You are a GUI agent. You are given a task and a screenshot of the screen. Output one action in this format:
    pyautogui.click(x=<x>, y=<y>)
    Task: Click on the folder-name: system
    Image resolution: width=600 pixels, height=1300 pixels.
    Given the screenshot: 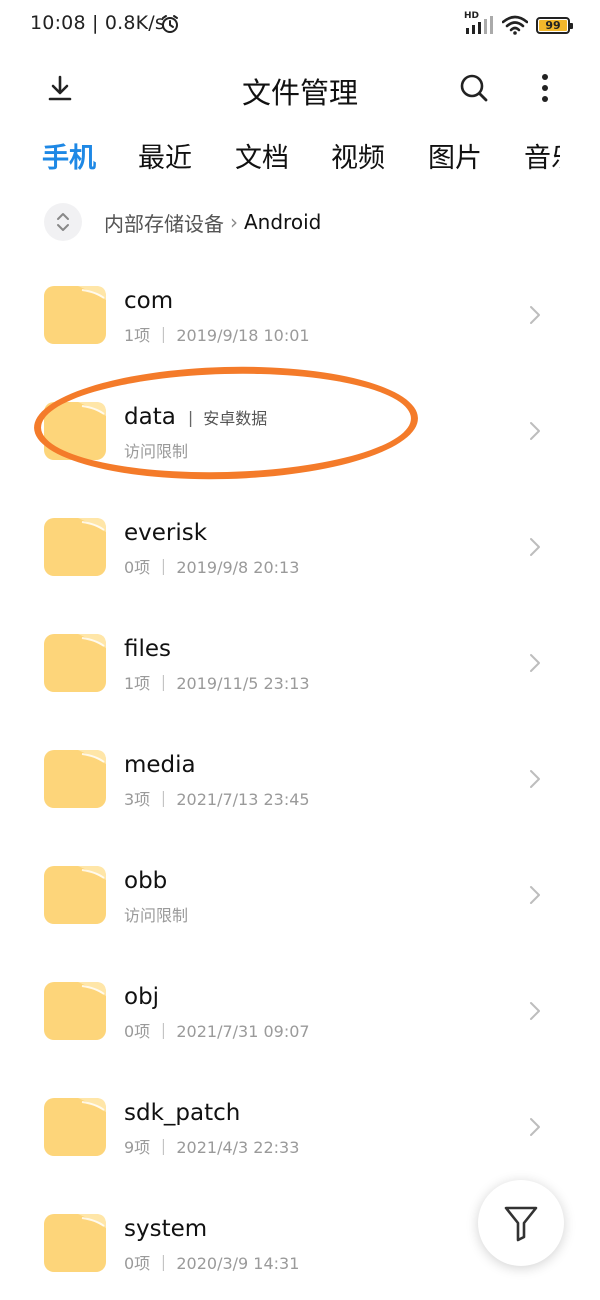 What is the action you would take?
    pyautogui.click(x=166, y=1229)
    